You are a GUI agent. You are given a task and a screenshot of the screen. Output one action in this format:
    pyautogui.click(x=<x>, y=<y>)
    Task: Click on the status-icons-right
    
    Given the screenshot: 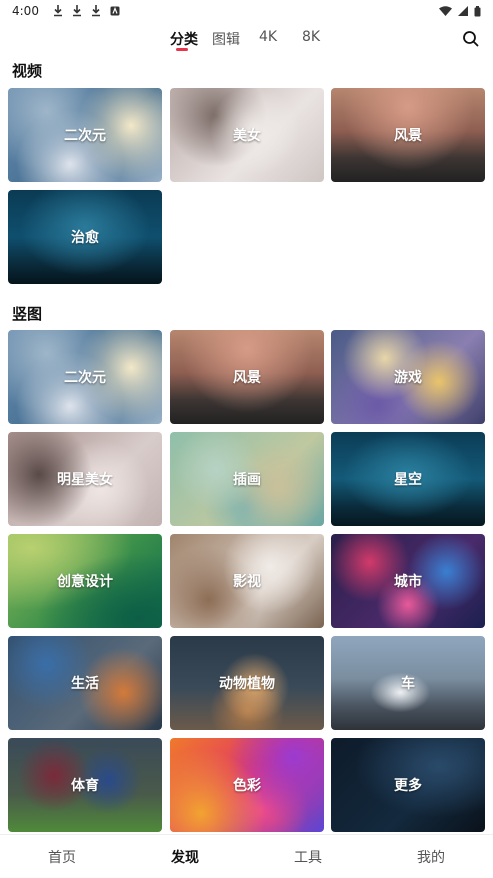 What is the action you would take?
    pyautogui.click(x=460, y=11)
    